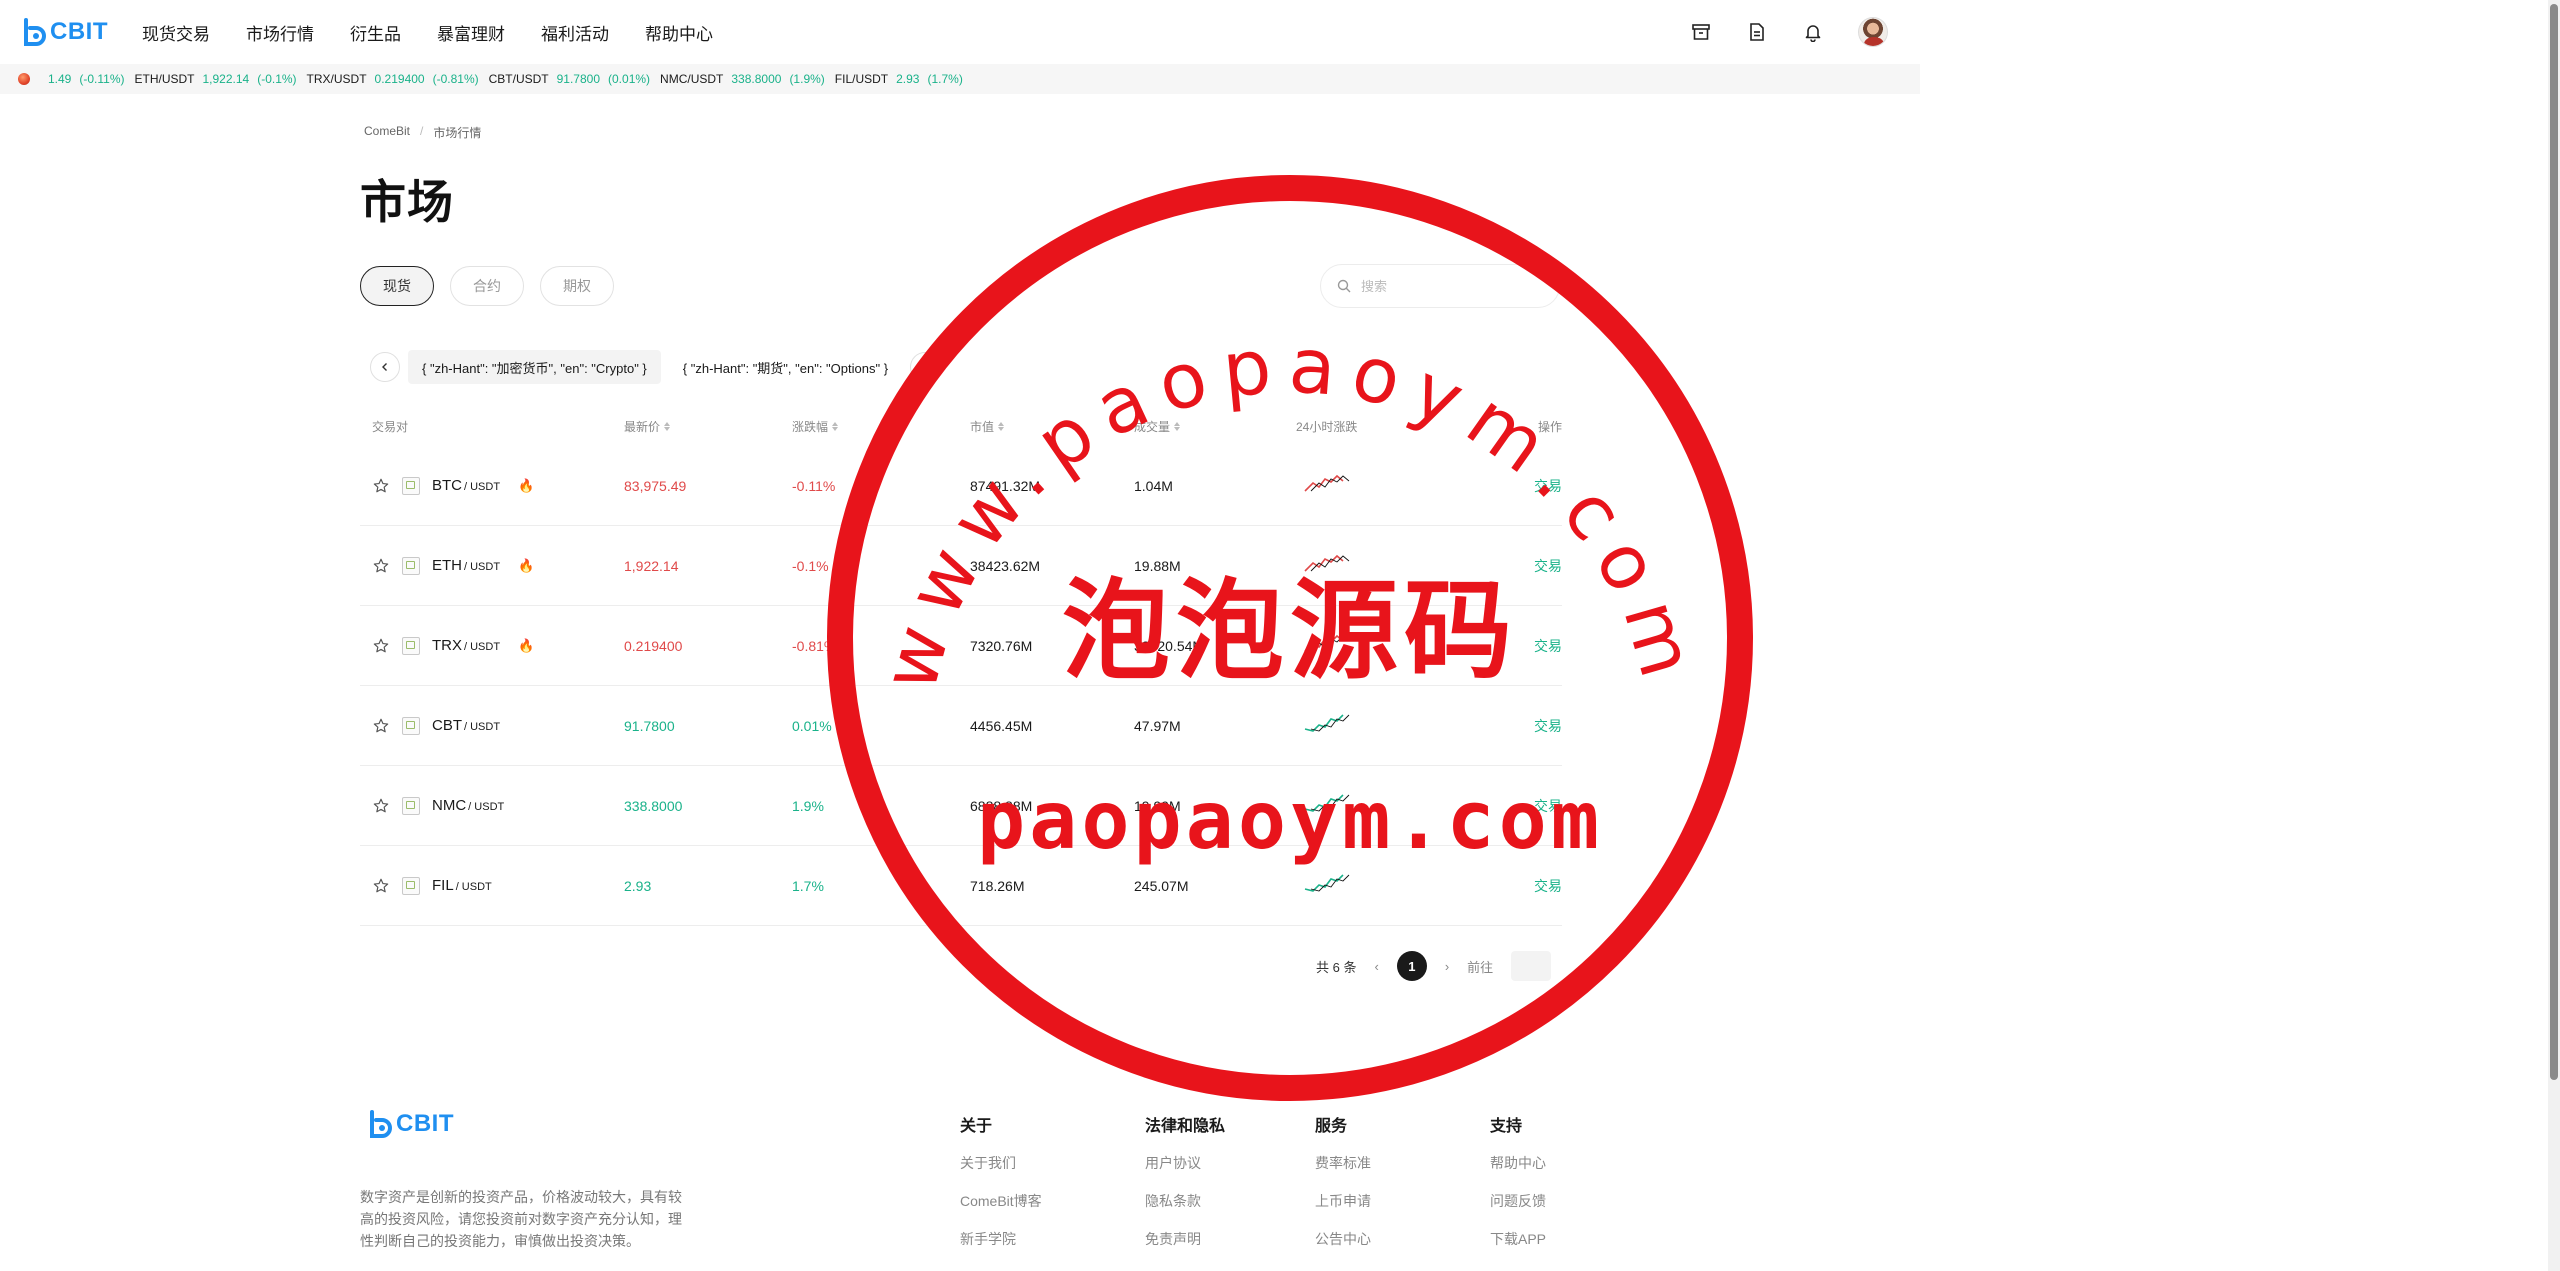  What do you see at coordinates (176, 32) in the screenshot?
I see `nav-spot: 现货交易` at bounding box center [176, 32].